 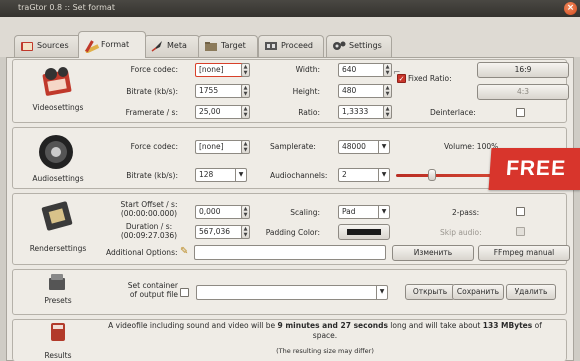 I want to click on tab-label: Meta, so click(x=177, y=45).